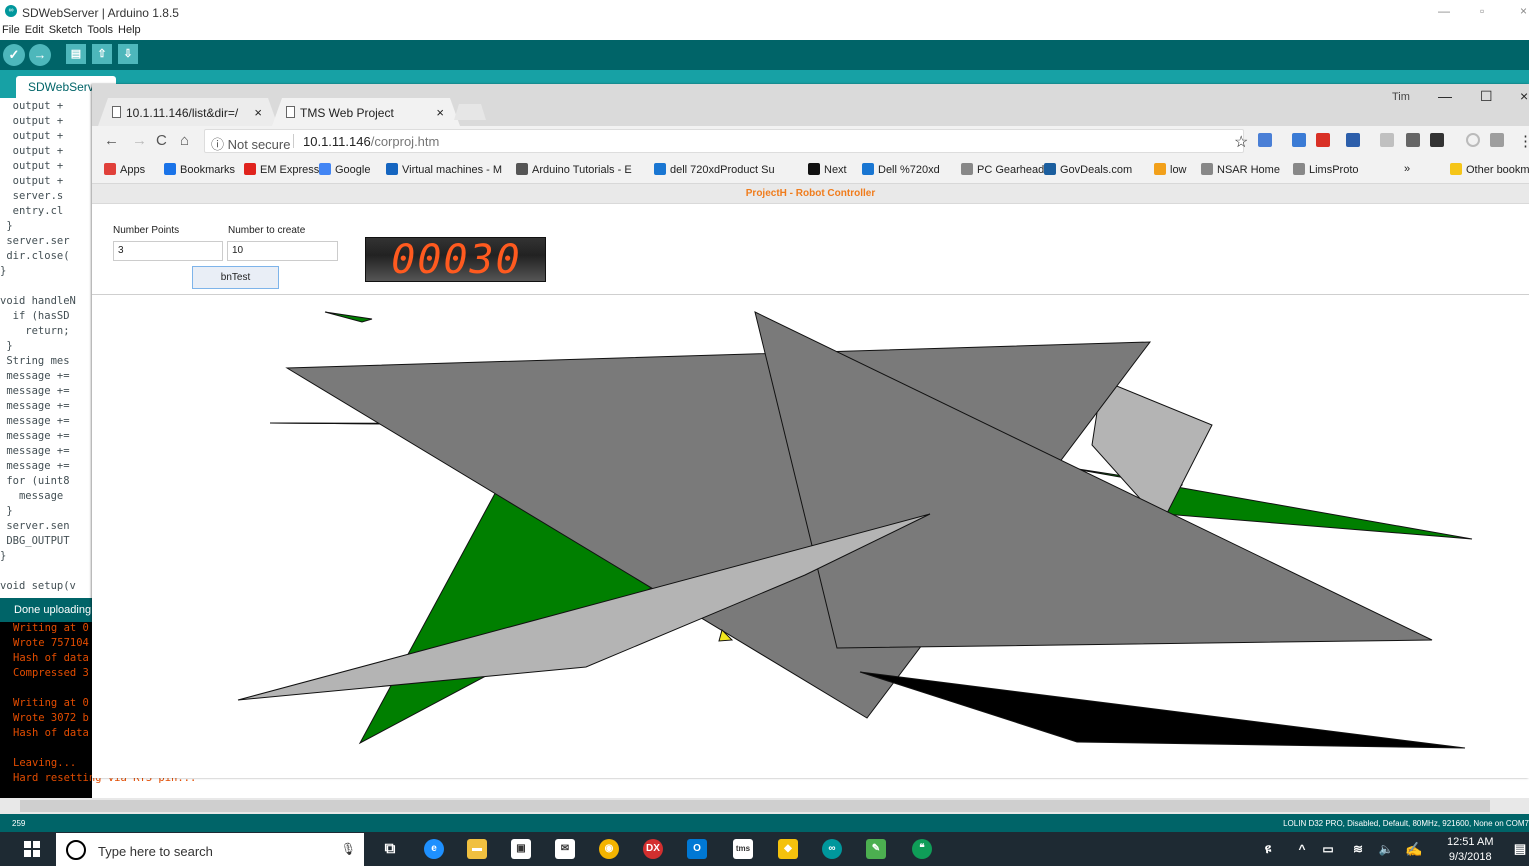  What do you see at coordinates (111, 140) in the screenshot?
I see `back-icon: ←` at bounding box center [111, 140].